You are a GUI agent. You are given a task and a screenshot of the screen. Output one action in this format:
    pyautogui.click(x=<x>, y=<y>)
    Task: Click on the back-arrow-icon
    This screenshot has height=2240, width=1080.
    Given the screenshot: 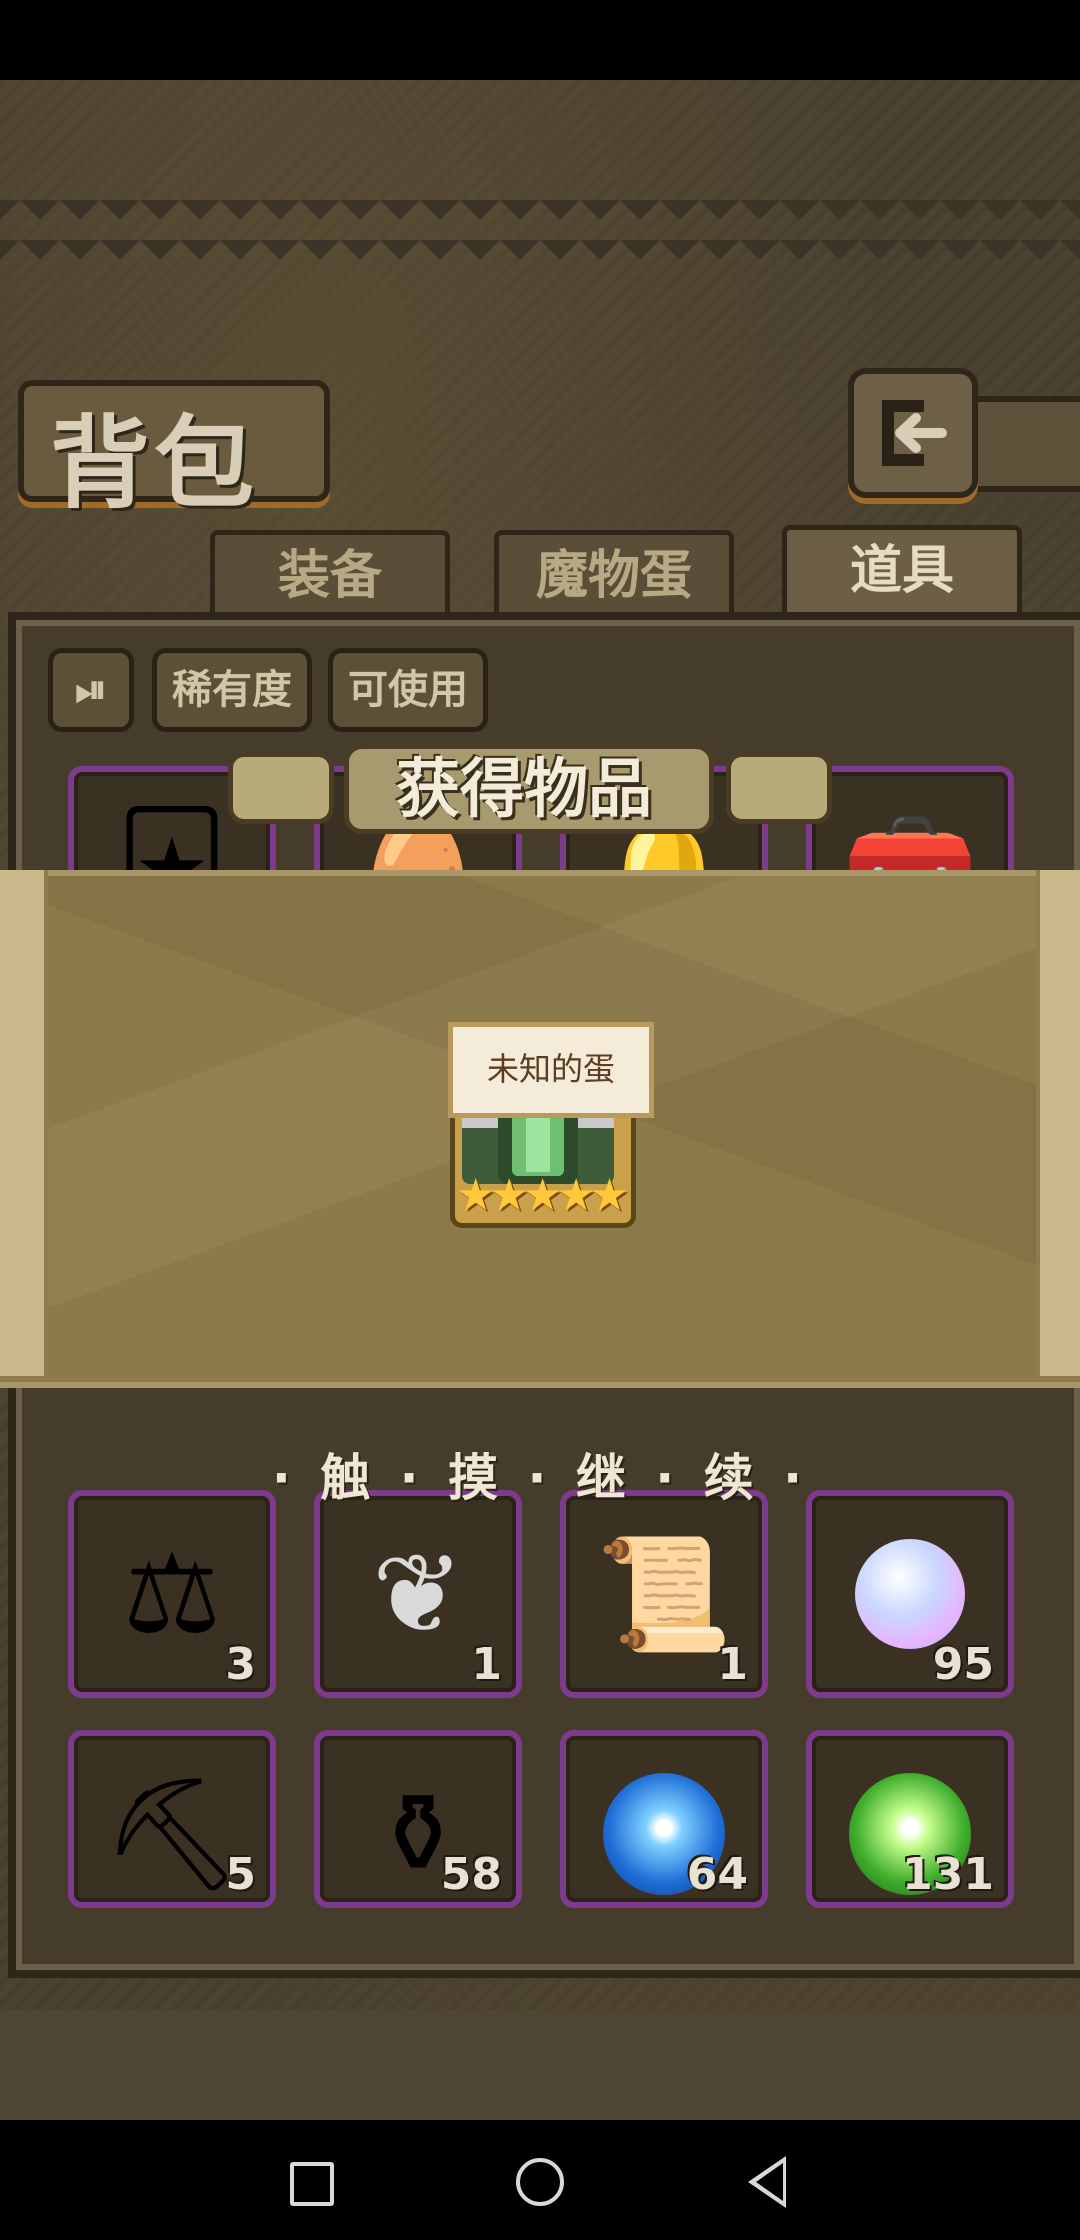 What is the action you would take?
    pyautogui.click(x=914, y=433)
    